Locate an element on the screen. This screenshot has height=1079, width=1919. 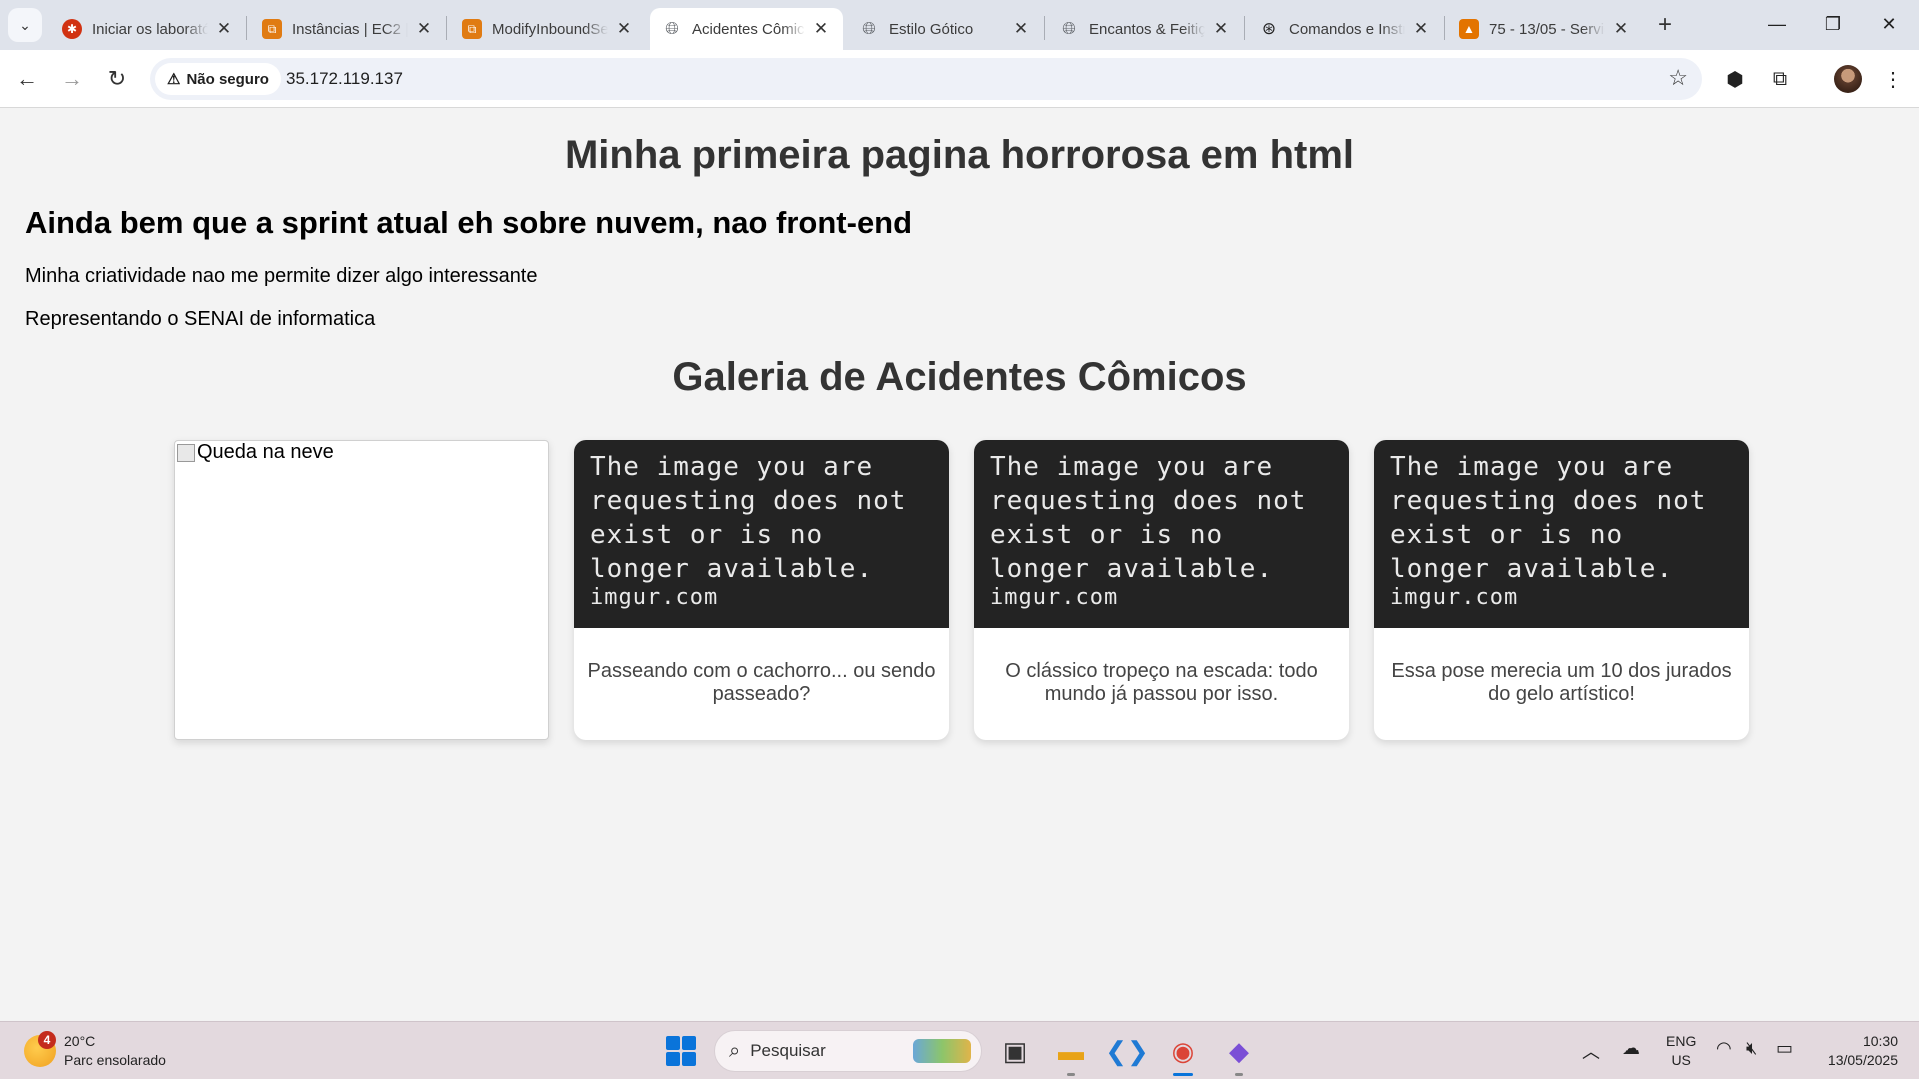
back-button: ← is located at coordinates (27, 79).